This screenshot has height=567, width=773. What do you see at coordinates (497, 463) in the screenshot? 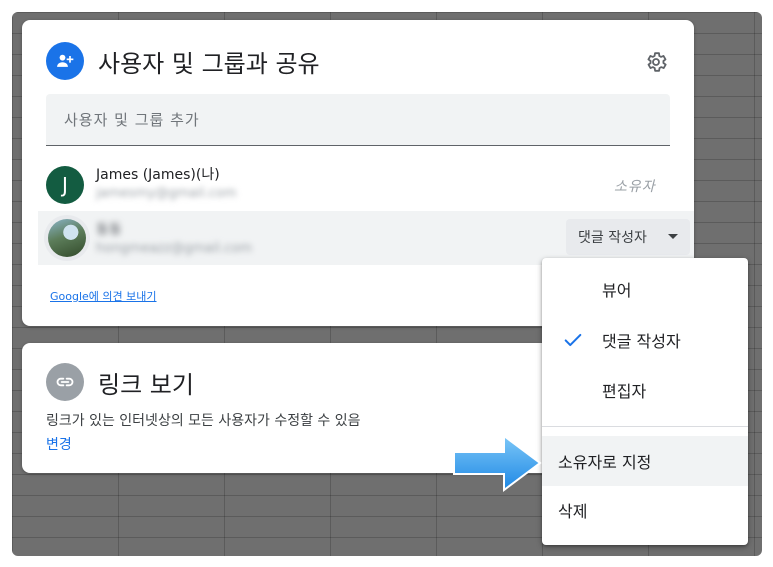
I see `arrow-right-icon` at bounding box center [497, 463].